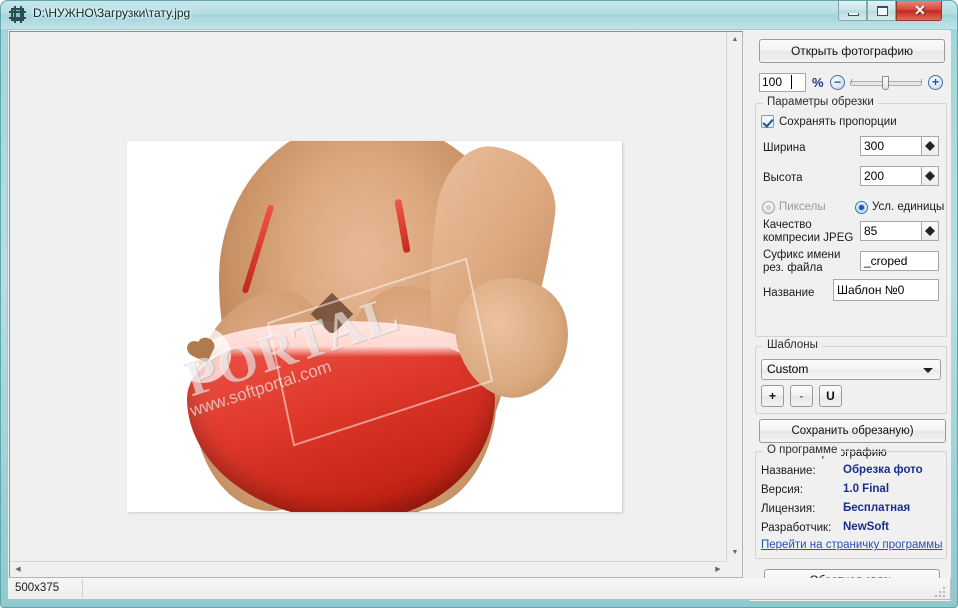 This screenshot has width=958, height=608. What do you see at coordinates (801, 396) in the screenshot?
I see `remove-template-button: -` at bounding box center [801, 396].